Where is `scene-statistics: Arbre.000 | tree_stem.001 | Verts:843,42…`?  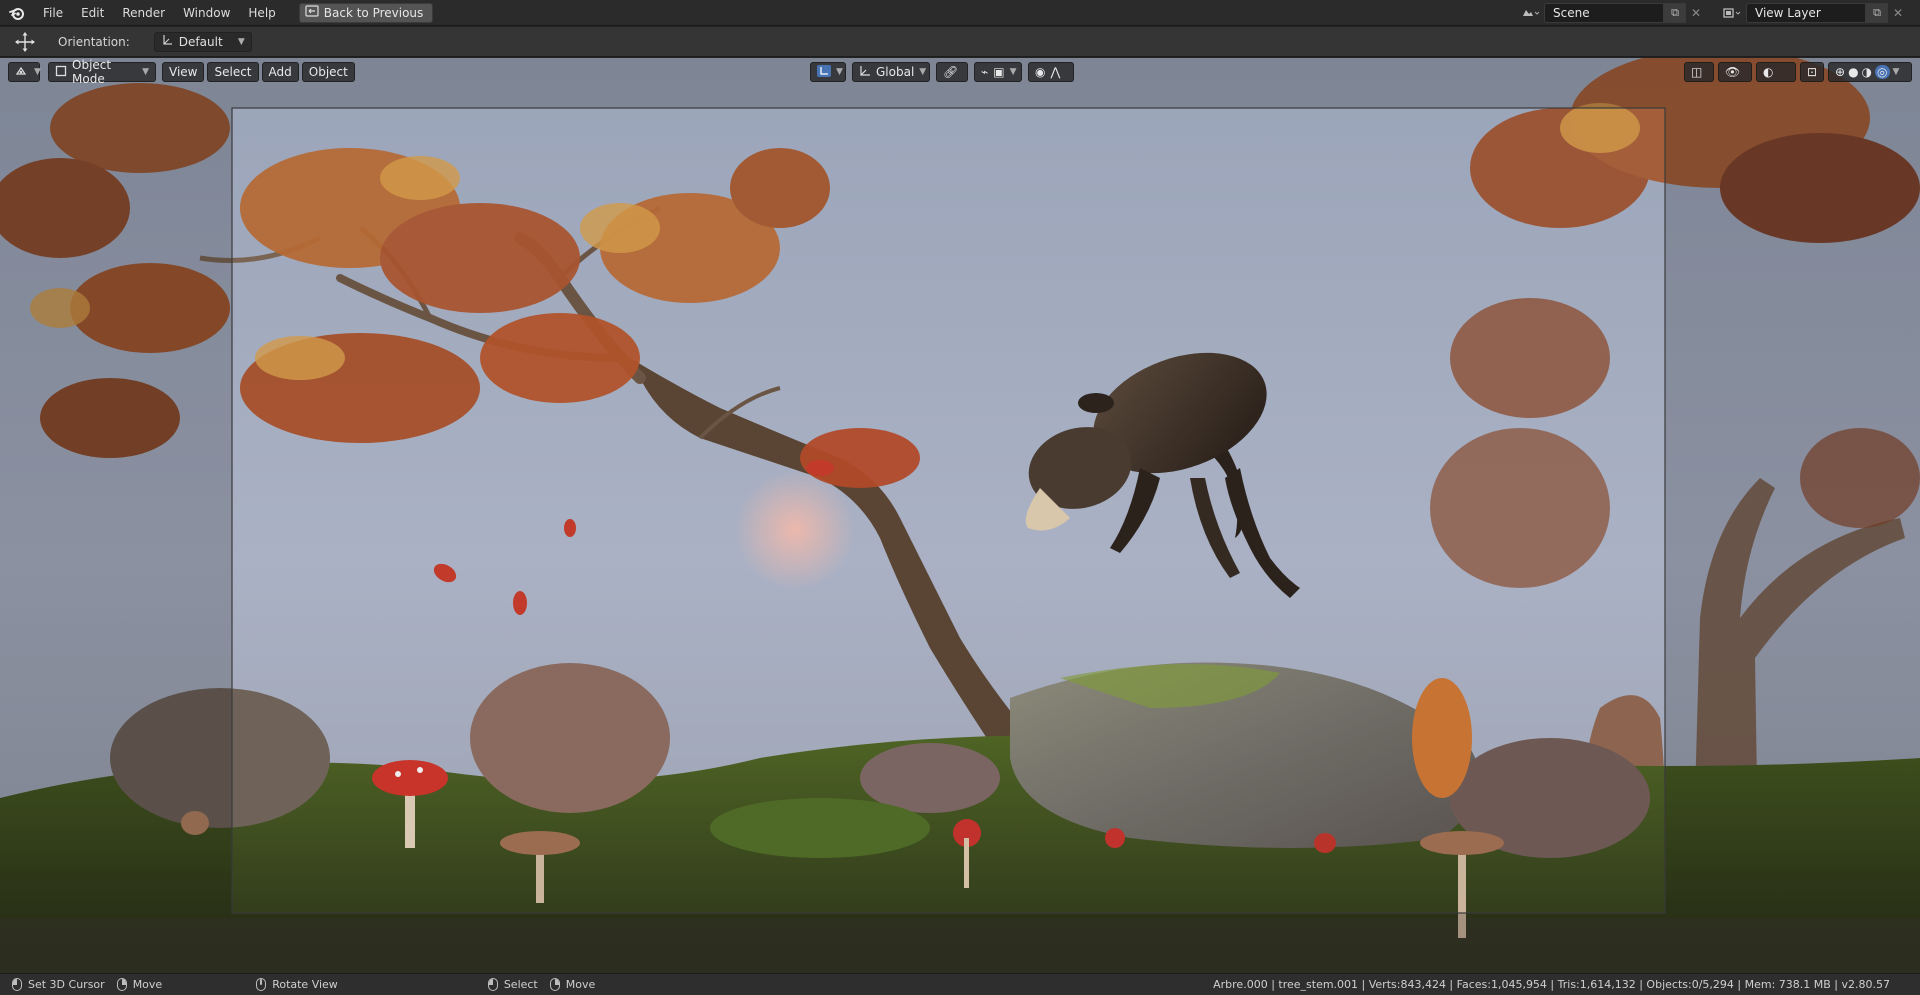 scene-statistics: Arbre.000 | tree_stem.001 | Verts:843,42… is located at coordinates (1551, 984).